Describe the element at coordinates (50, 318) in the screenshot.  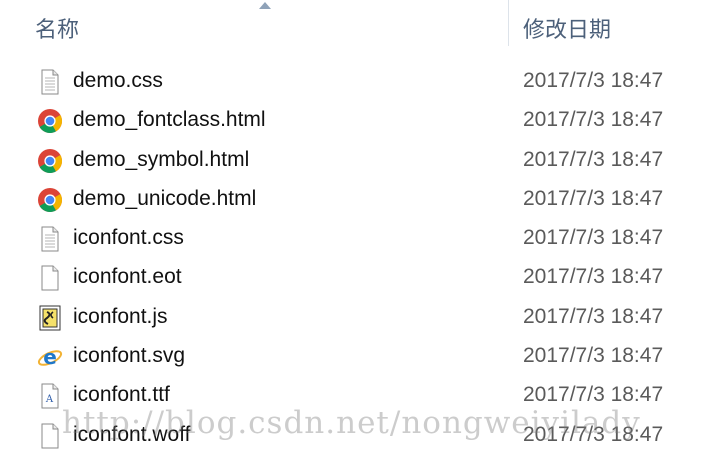
I see `script-file-icon` at that location.